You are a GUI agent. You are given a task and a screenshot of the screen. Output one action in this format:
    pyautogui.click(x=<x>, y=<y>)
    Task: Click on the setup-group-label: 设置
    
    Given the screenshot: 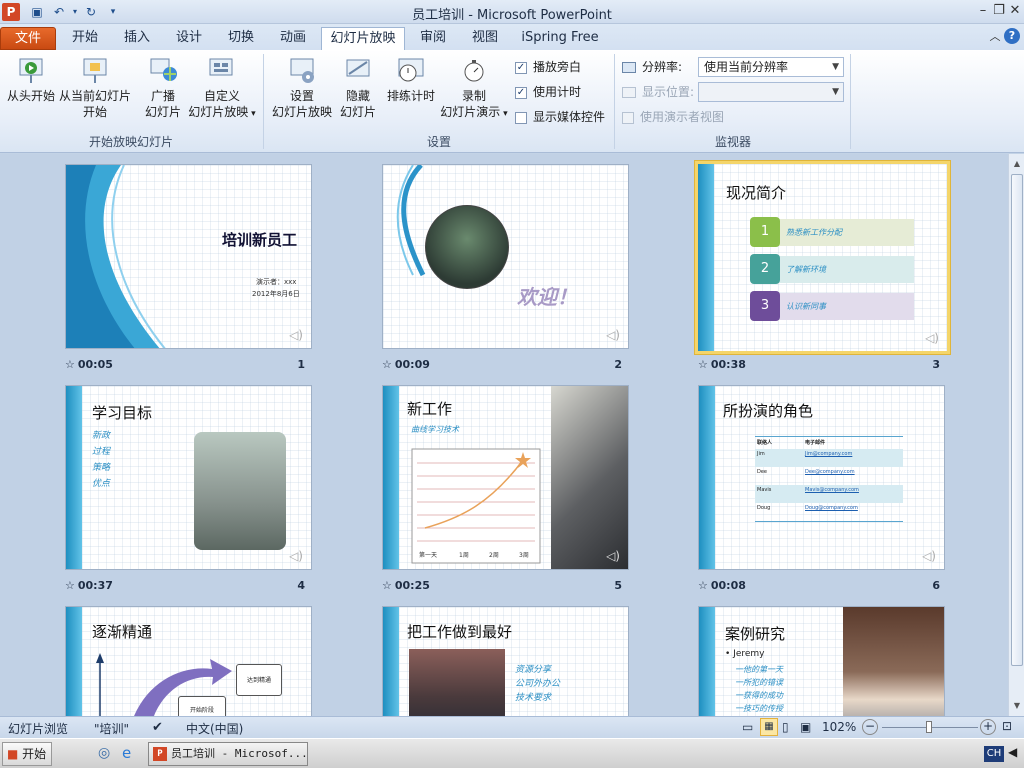 What is the action you would take?
    pyautogui.click(x=438, y=142)
    